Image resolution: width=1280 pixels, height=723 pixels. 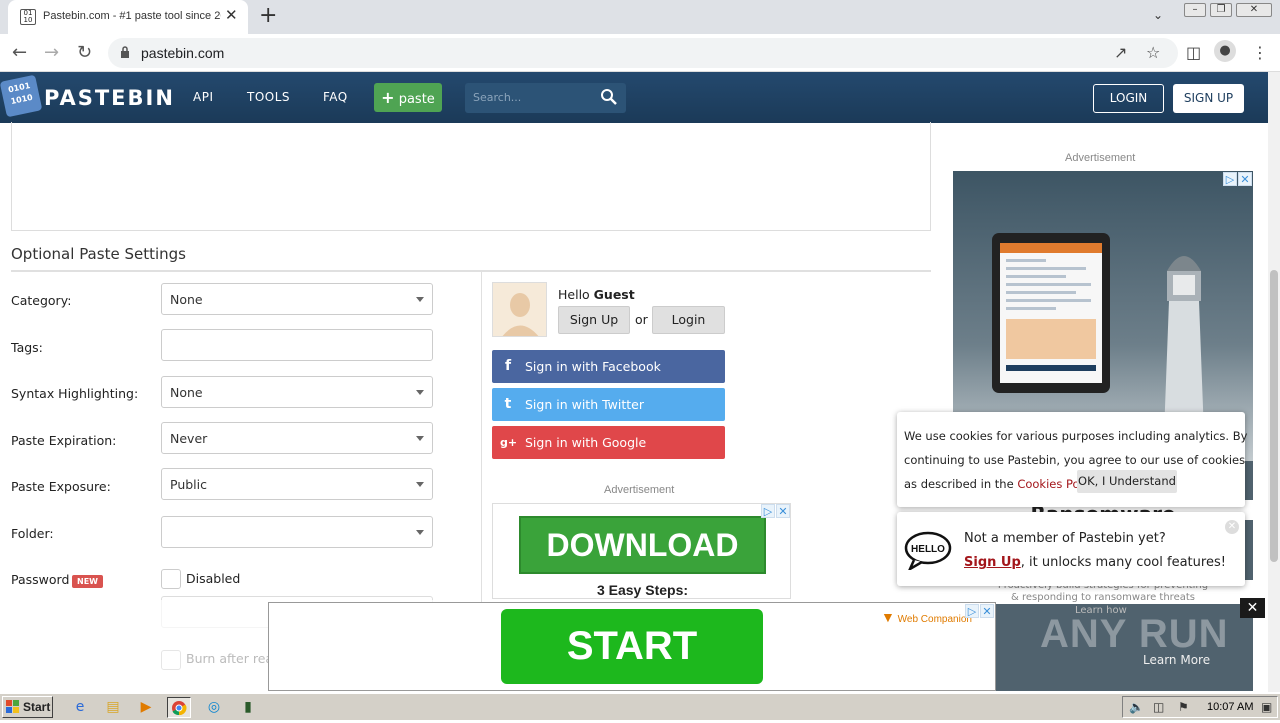 What do you see at coordinates (508, 366) in the screenshot?
I see `facebook-icon: f` at bounding box center [508, 366].